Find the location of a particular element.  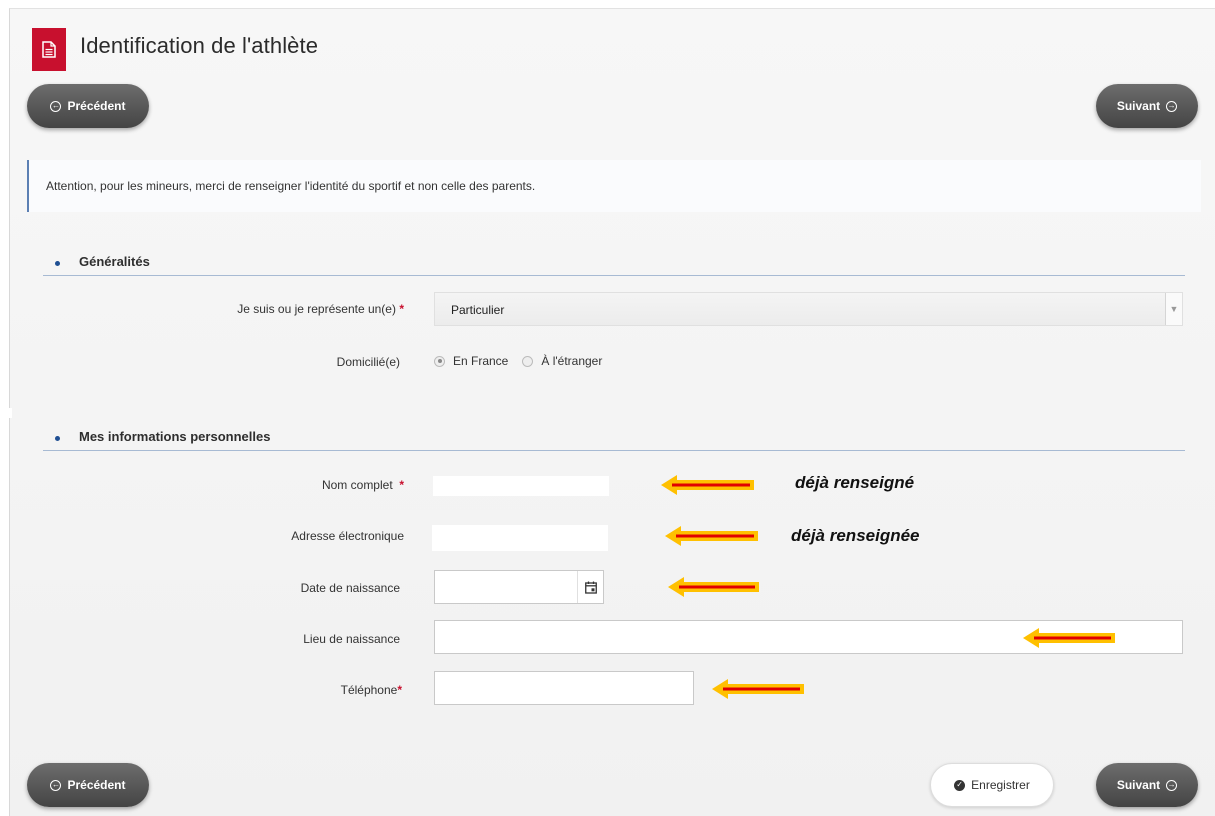

phone-input is located at coordinates (564, 688).